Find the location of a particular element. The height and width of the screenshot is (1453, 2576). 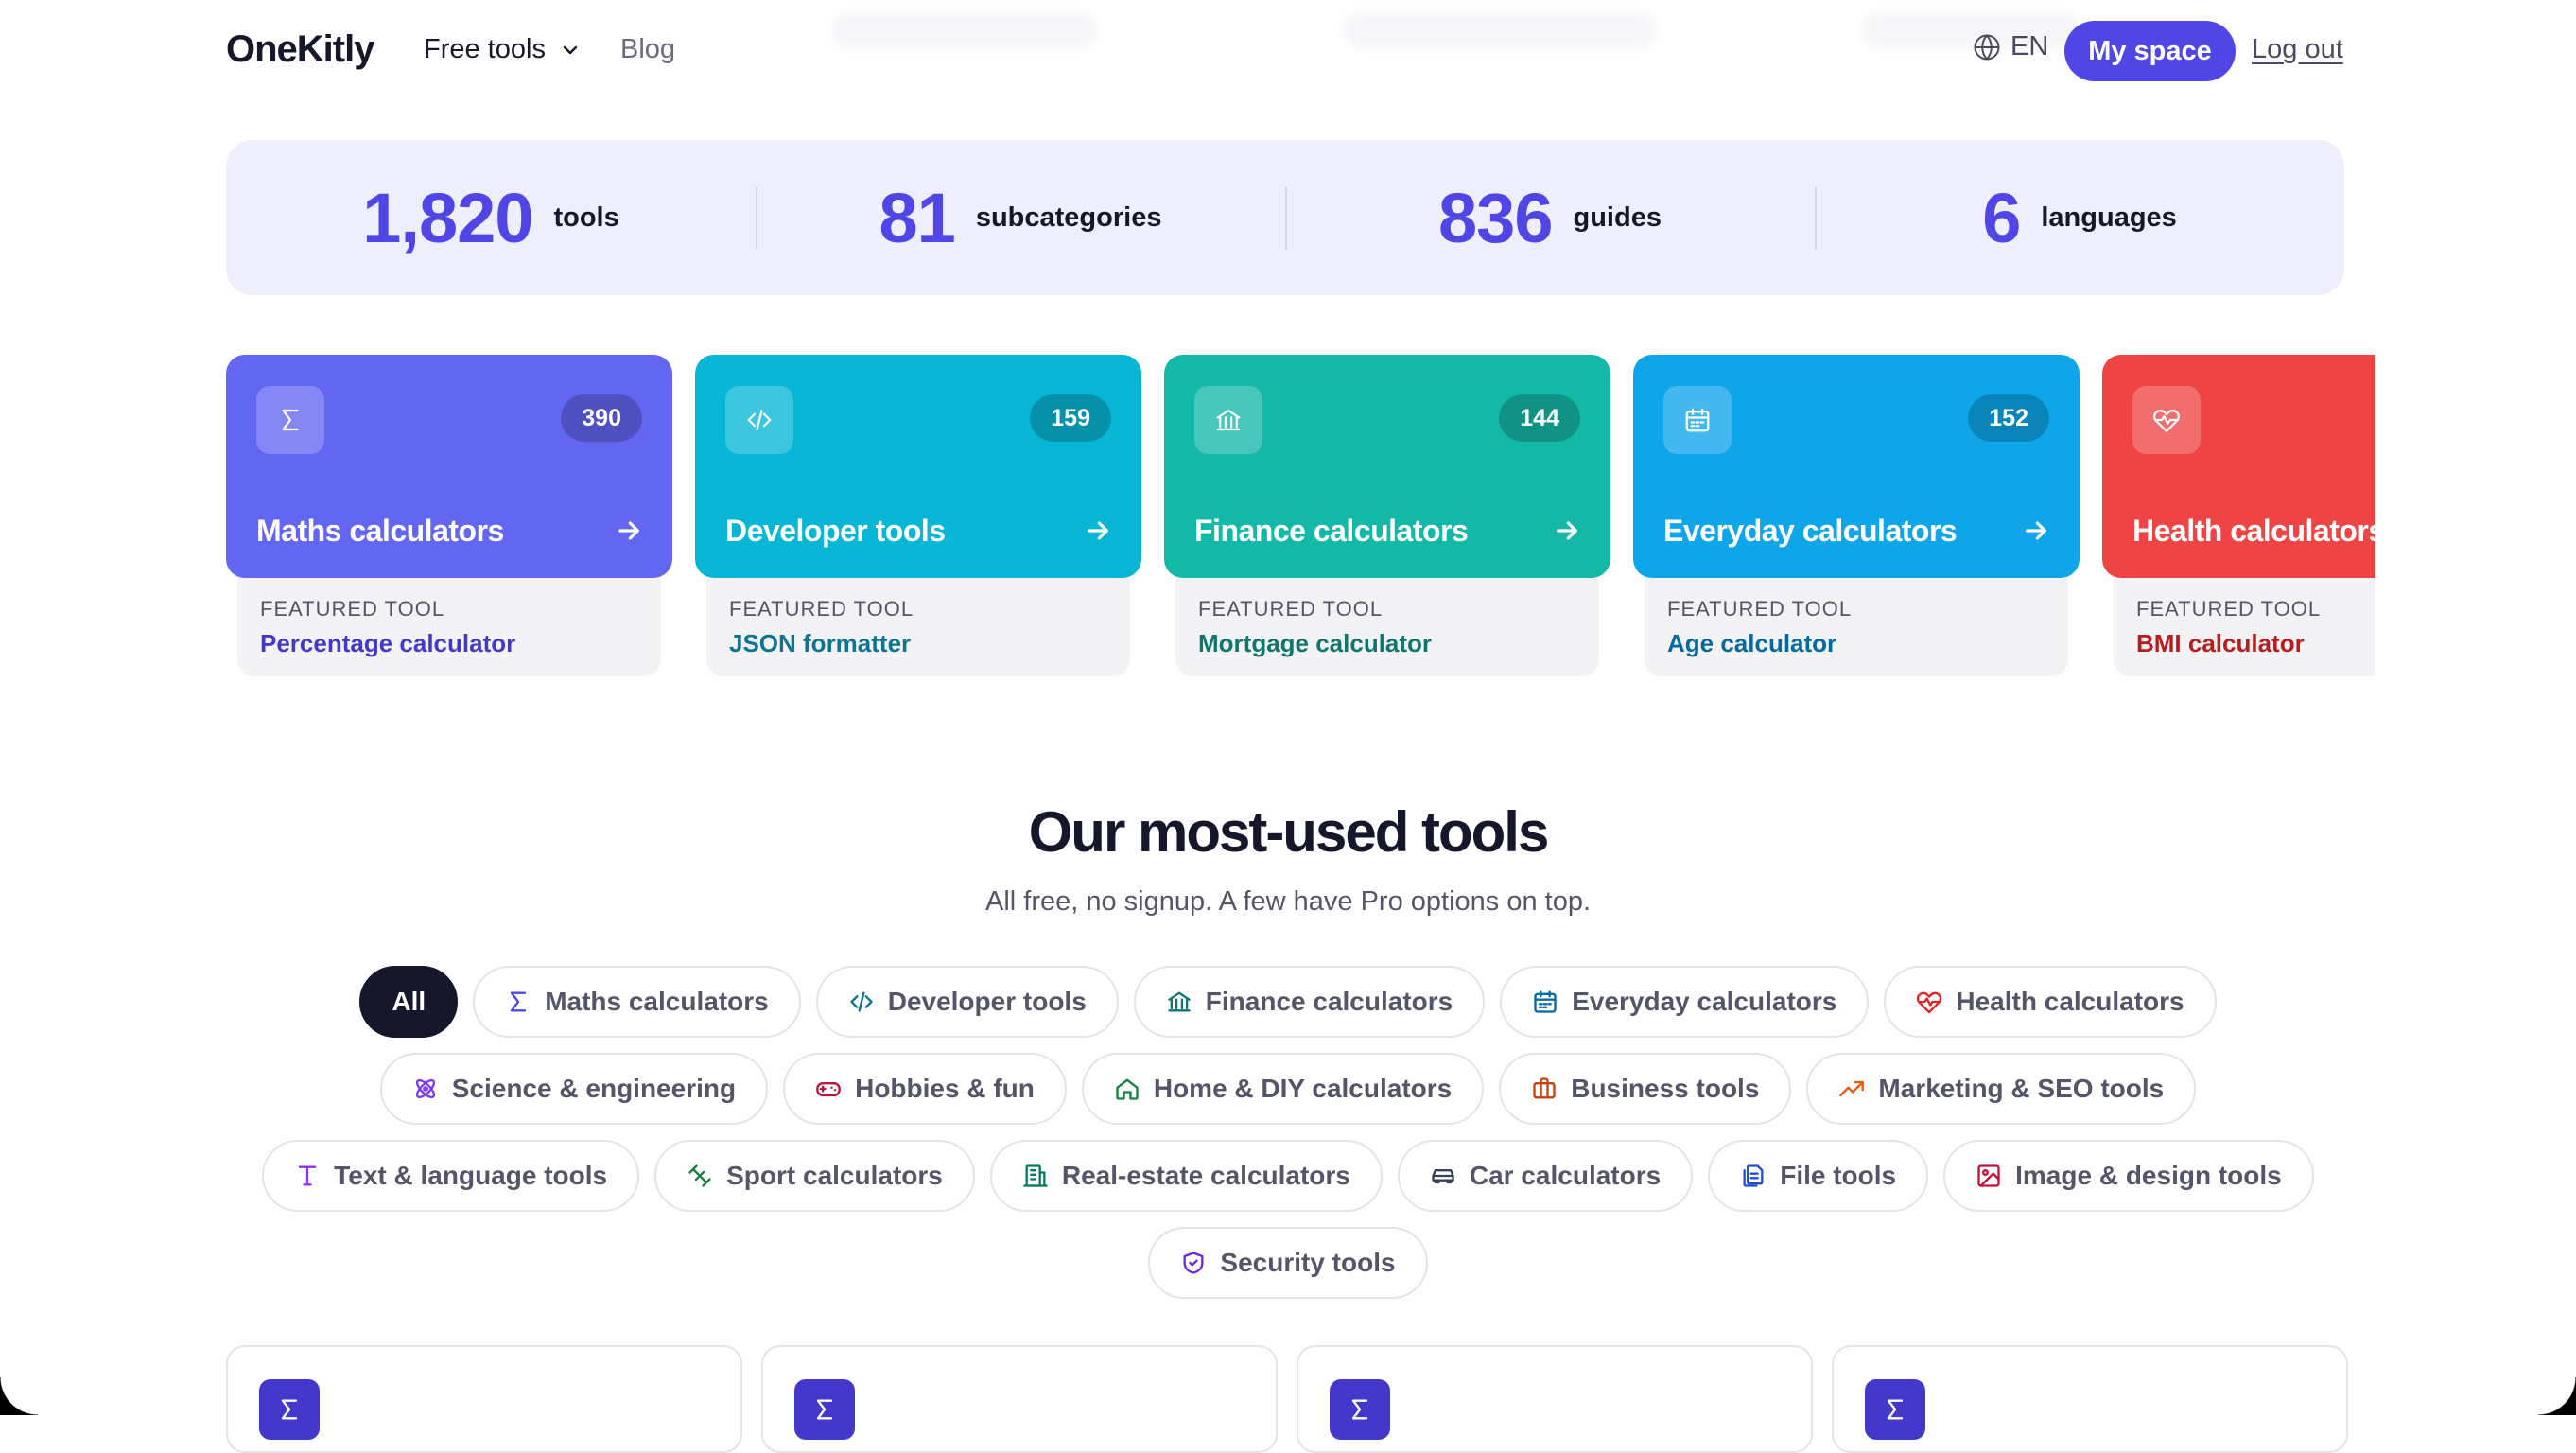

category-card-header: 159 Developer tools is located at coordinates (918, 466).